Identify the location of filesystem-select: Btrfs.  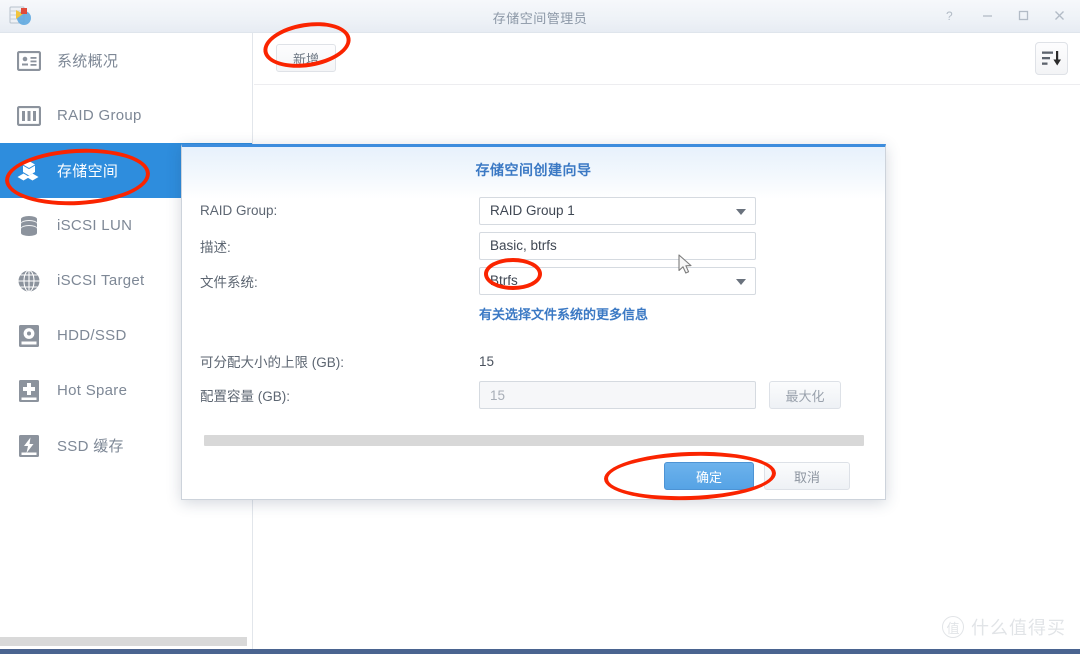
(617, 280).